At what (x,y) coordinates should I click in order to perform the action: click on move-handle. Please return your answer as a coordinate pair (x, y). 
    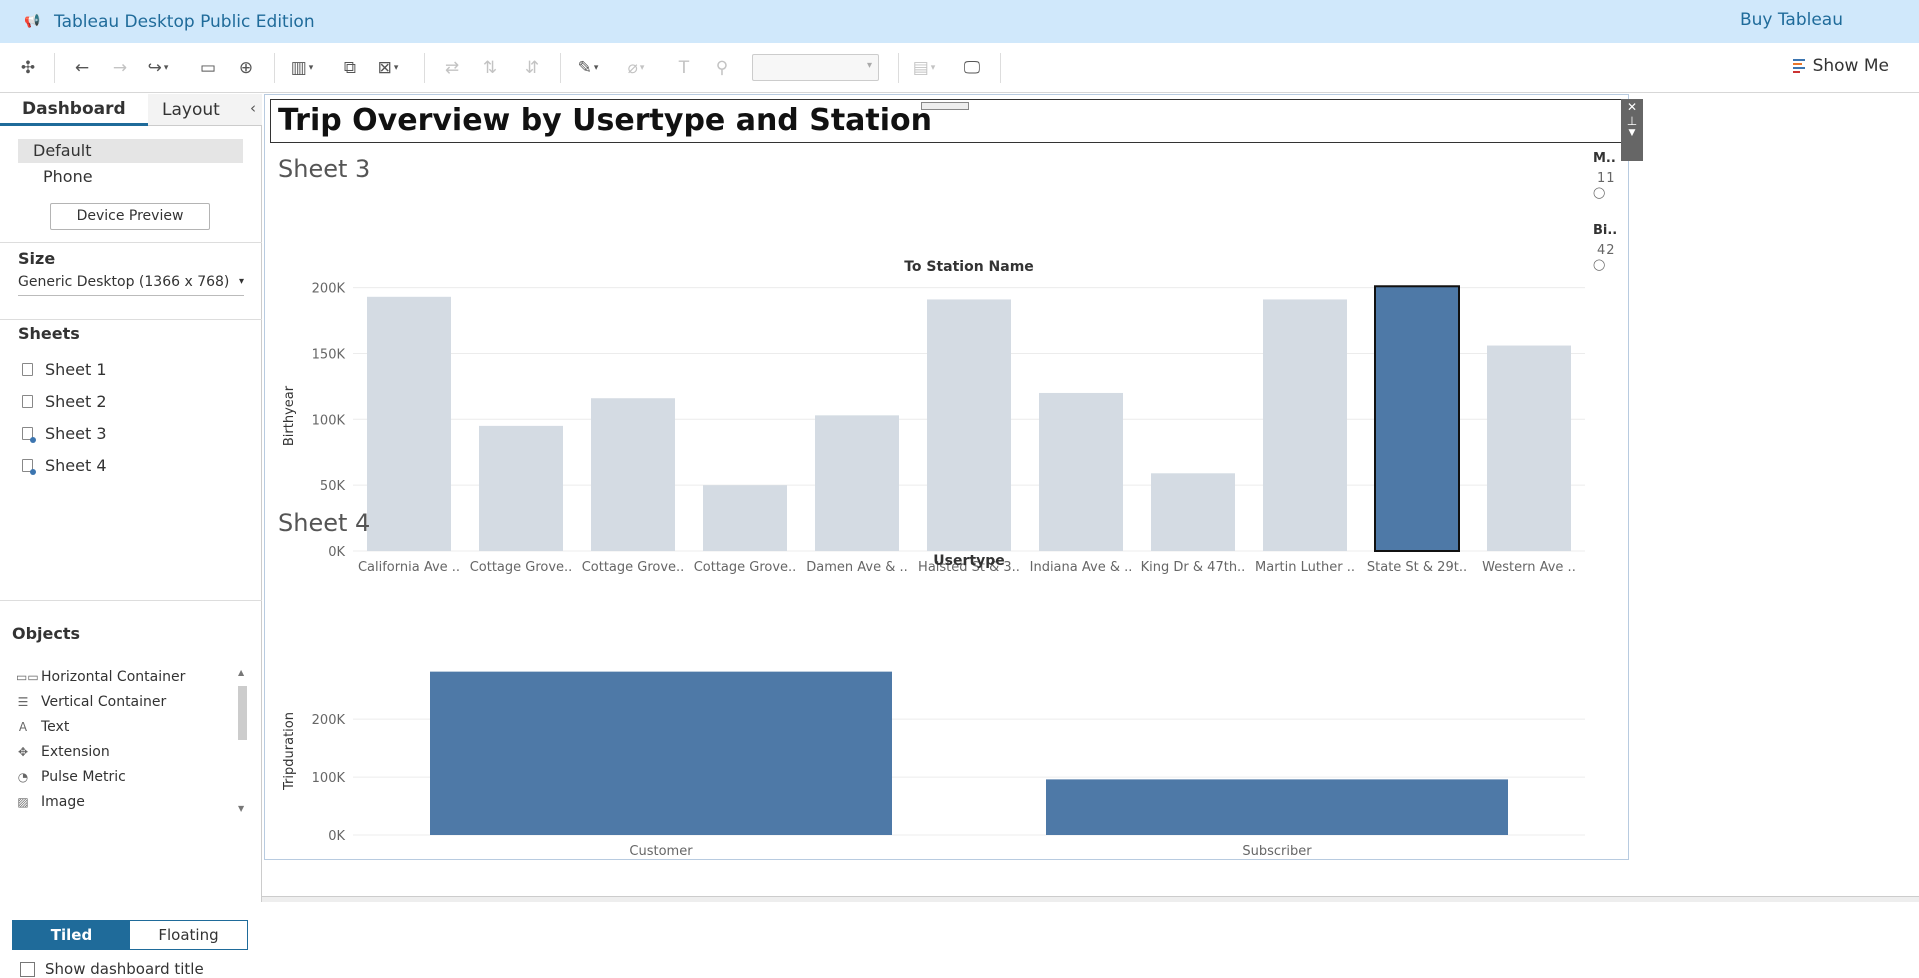
    Looking at the image, I should click on (945, 106).